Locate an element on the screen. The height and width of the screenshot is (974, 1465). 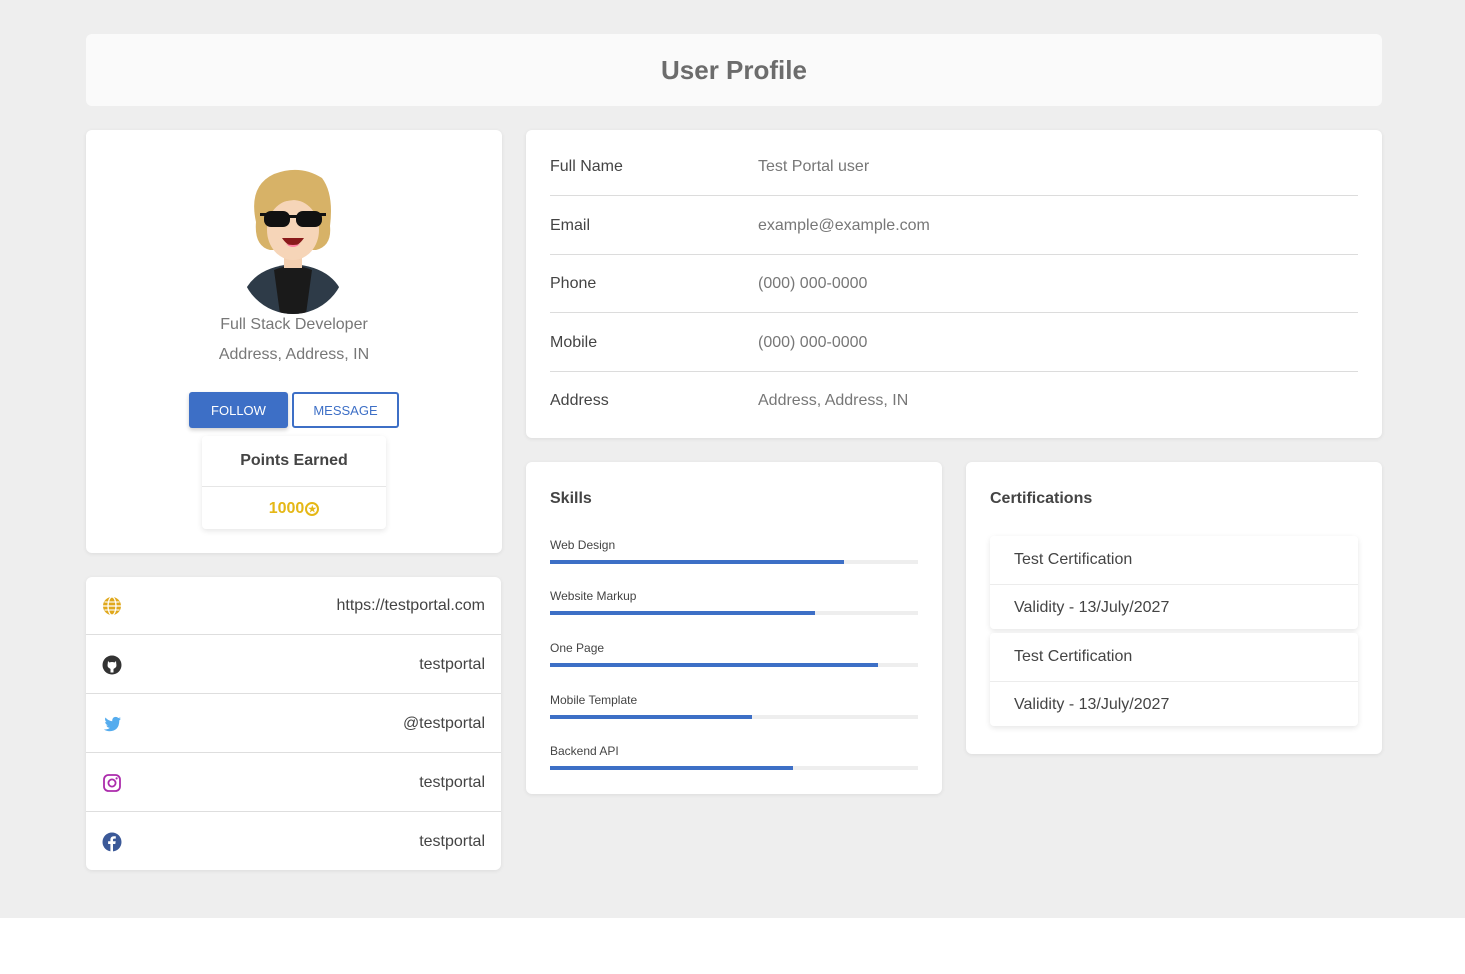
page-header: User Profile is located at coordinates (734, 70).